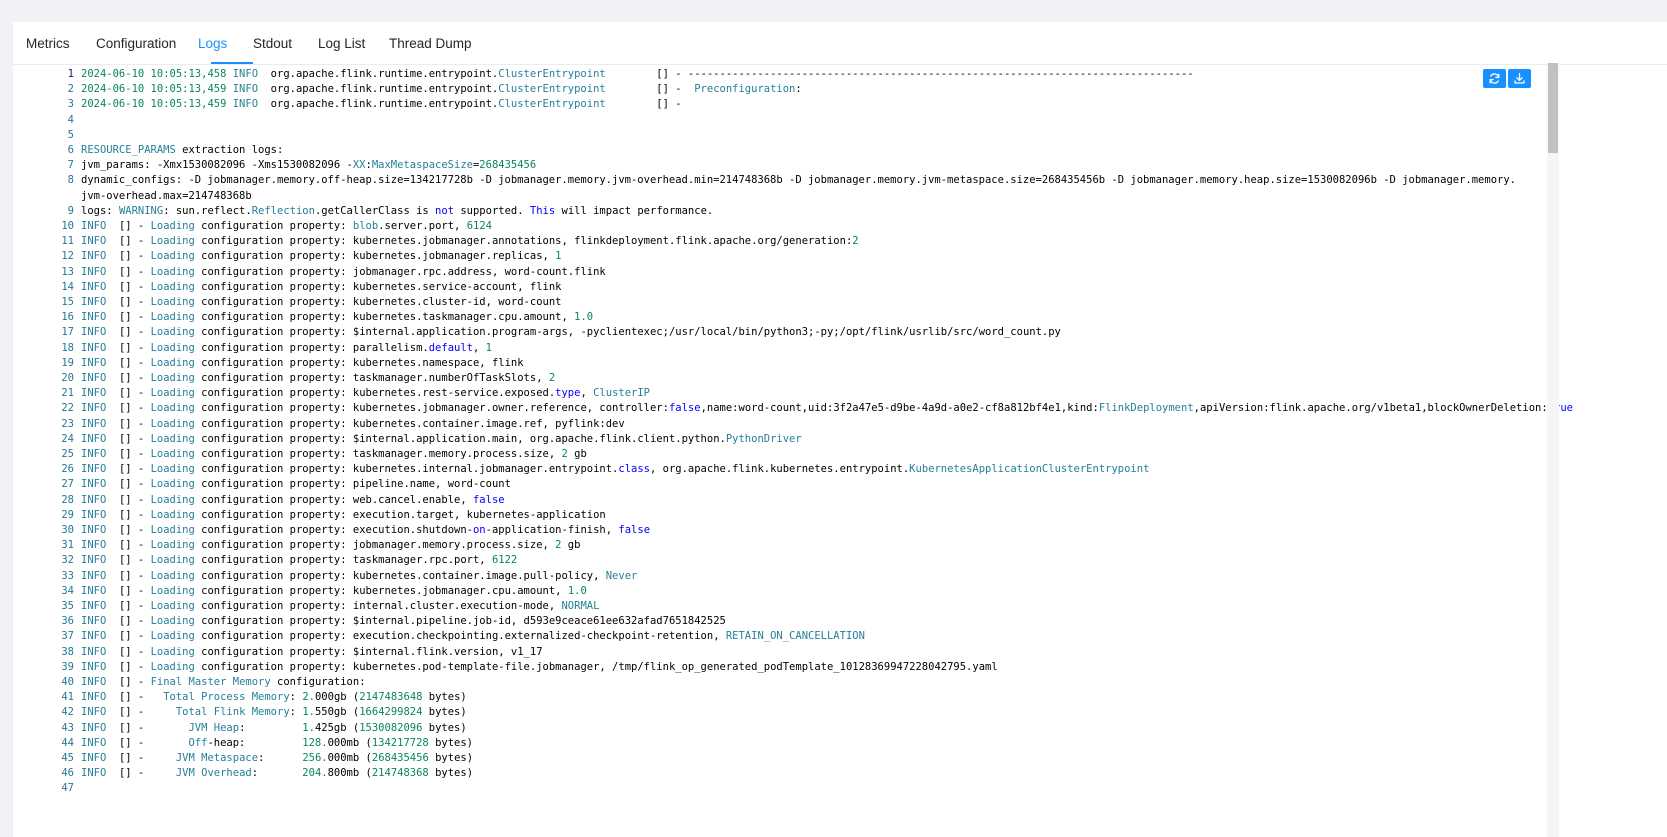 The width and height of the screenshot is (1667, 837). I want to click on line-number: 21, so click(67, 393).